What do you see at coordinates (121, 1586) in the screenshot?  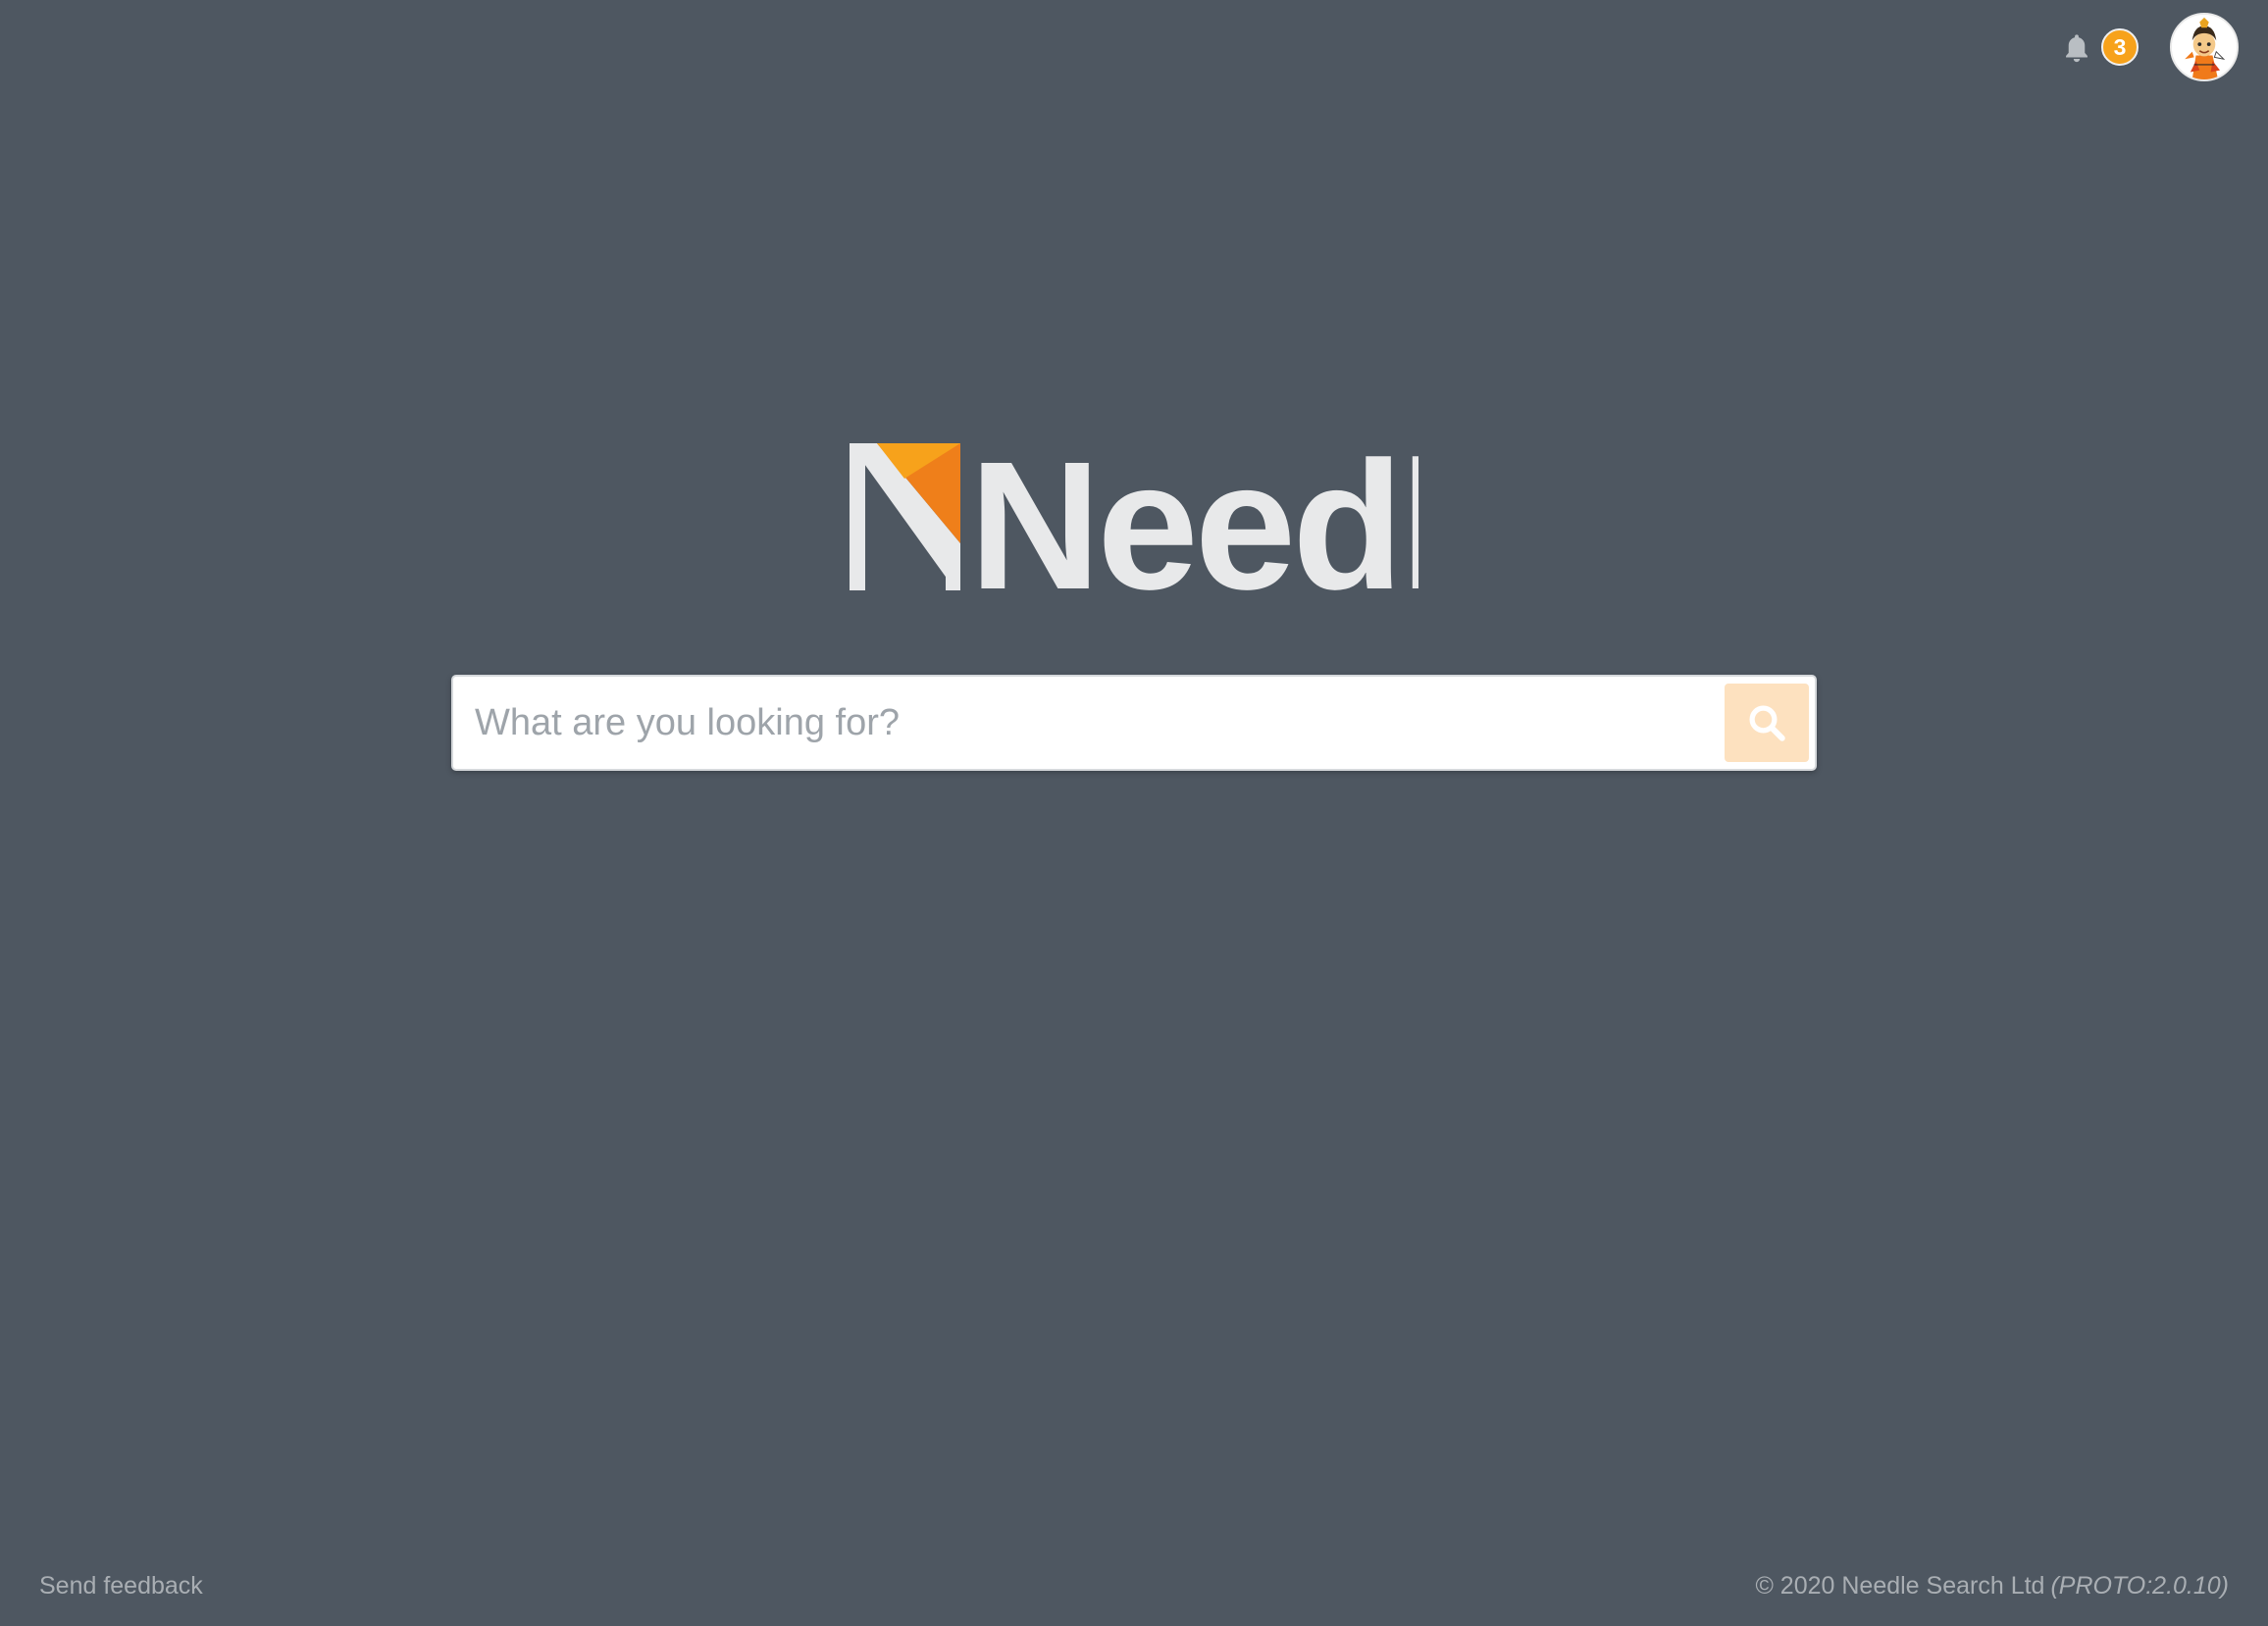 I see `send-feedback-link: Send feedback` at bounding box center [121, 1586].